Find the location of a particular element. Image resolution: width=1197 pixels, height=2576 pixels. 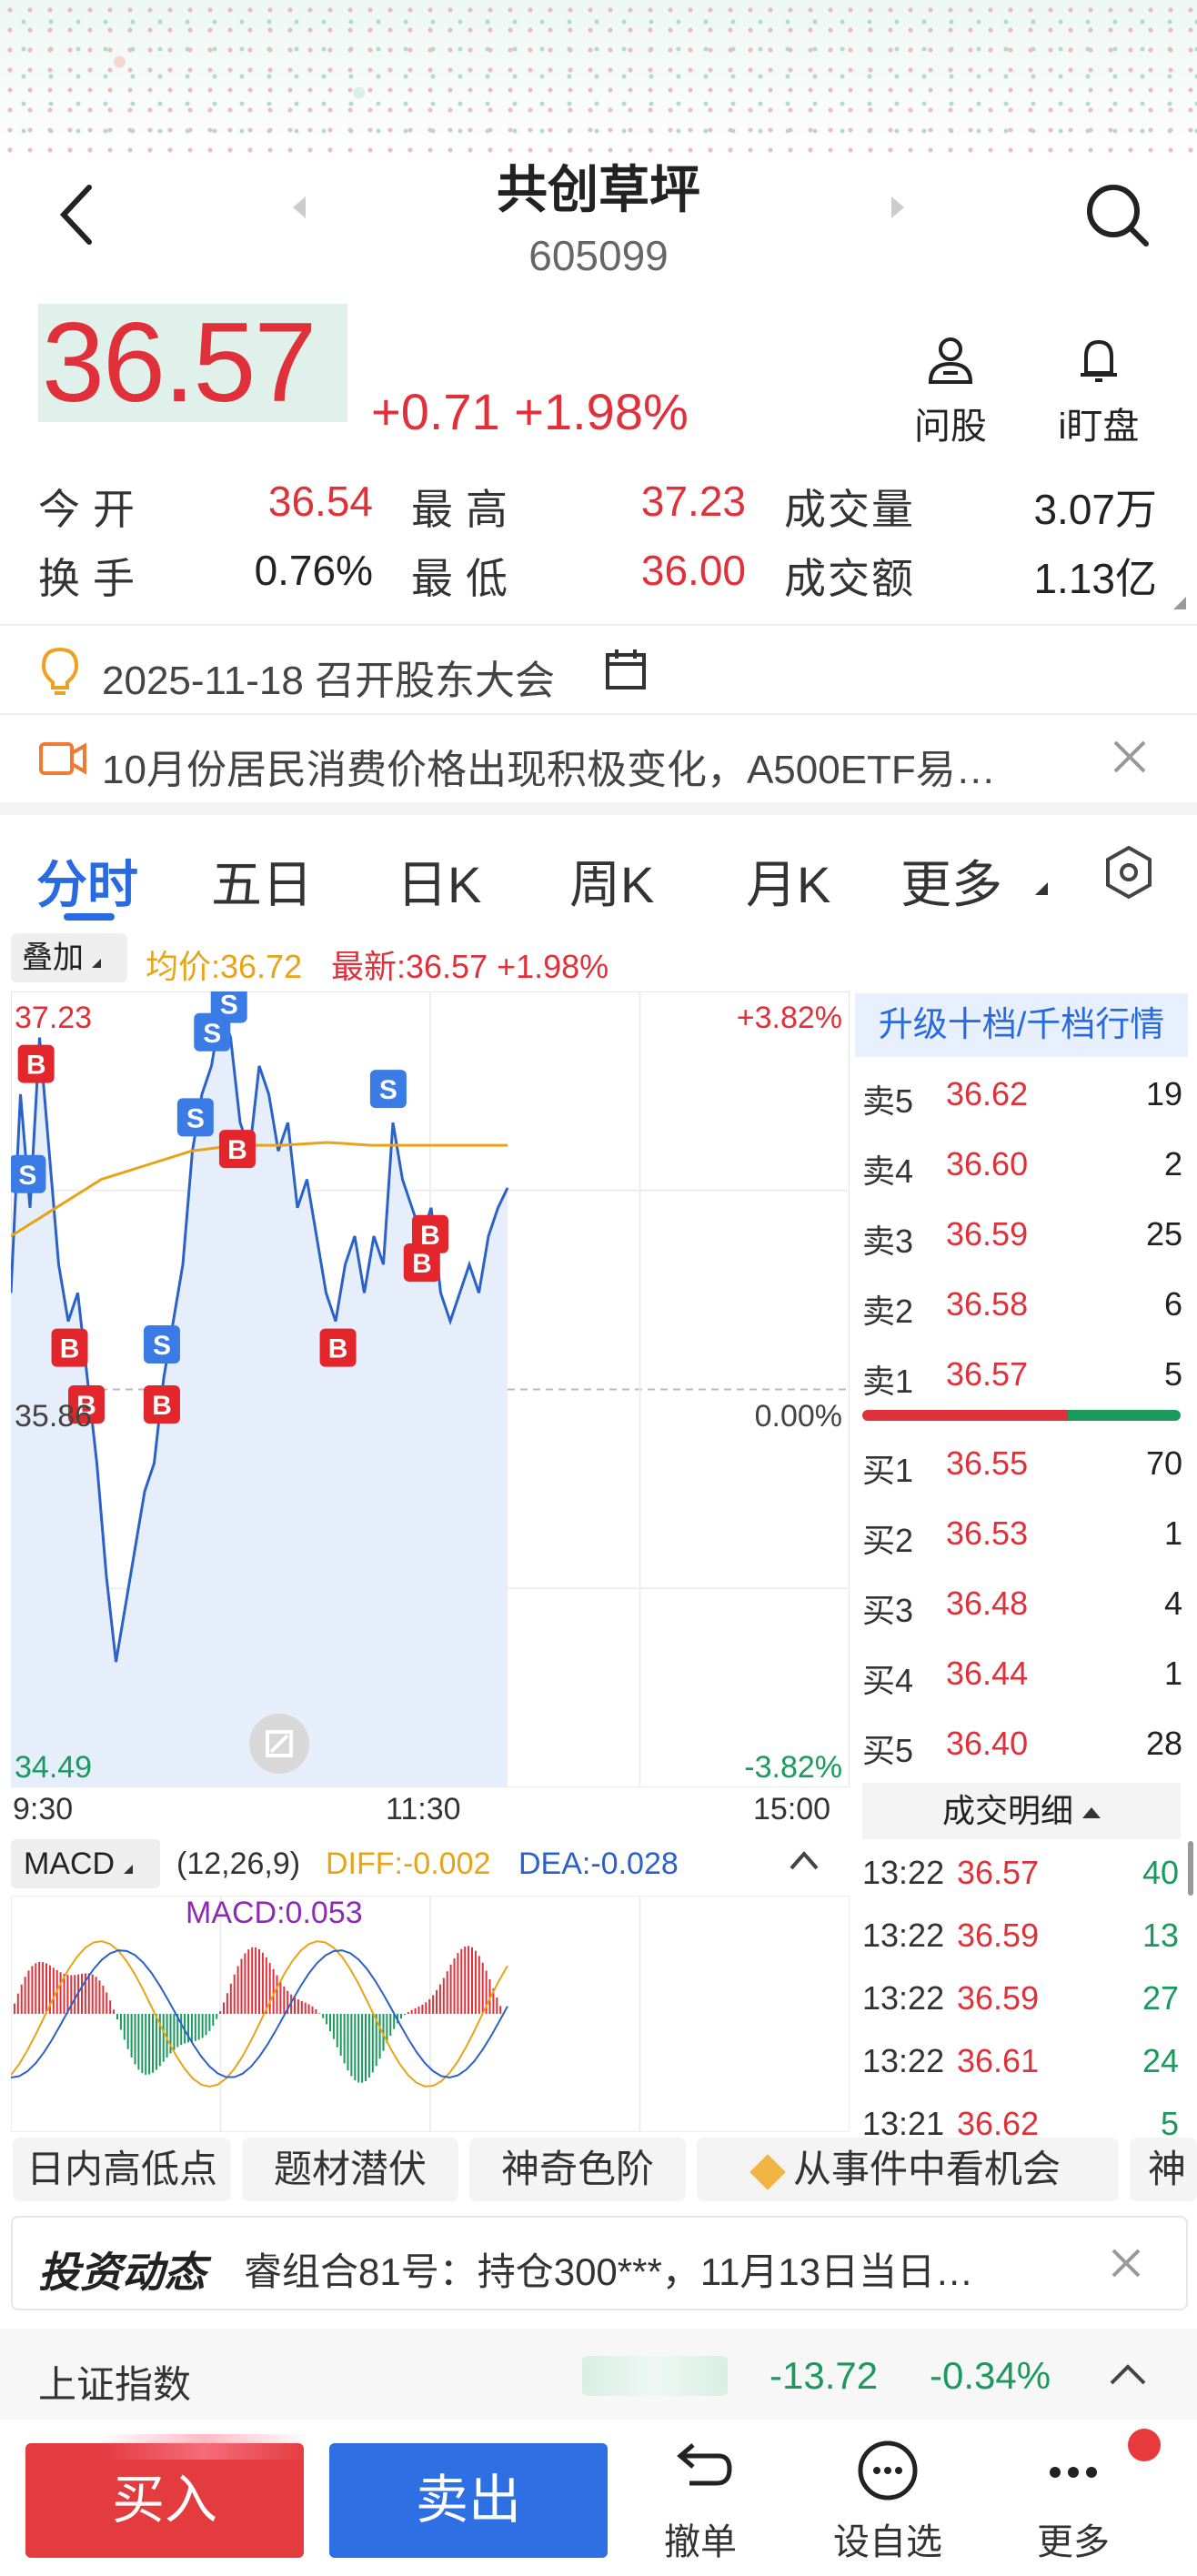

buy-button-blur is located at coordinates (204, 2447).